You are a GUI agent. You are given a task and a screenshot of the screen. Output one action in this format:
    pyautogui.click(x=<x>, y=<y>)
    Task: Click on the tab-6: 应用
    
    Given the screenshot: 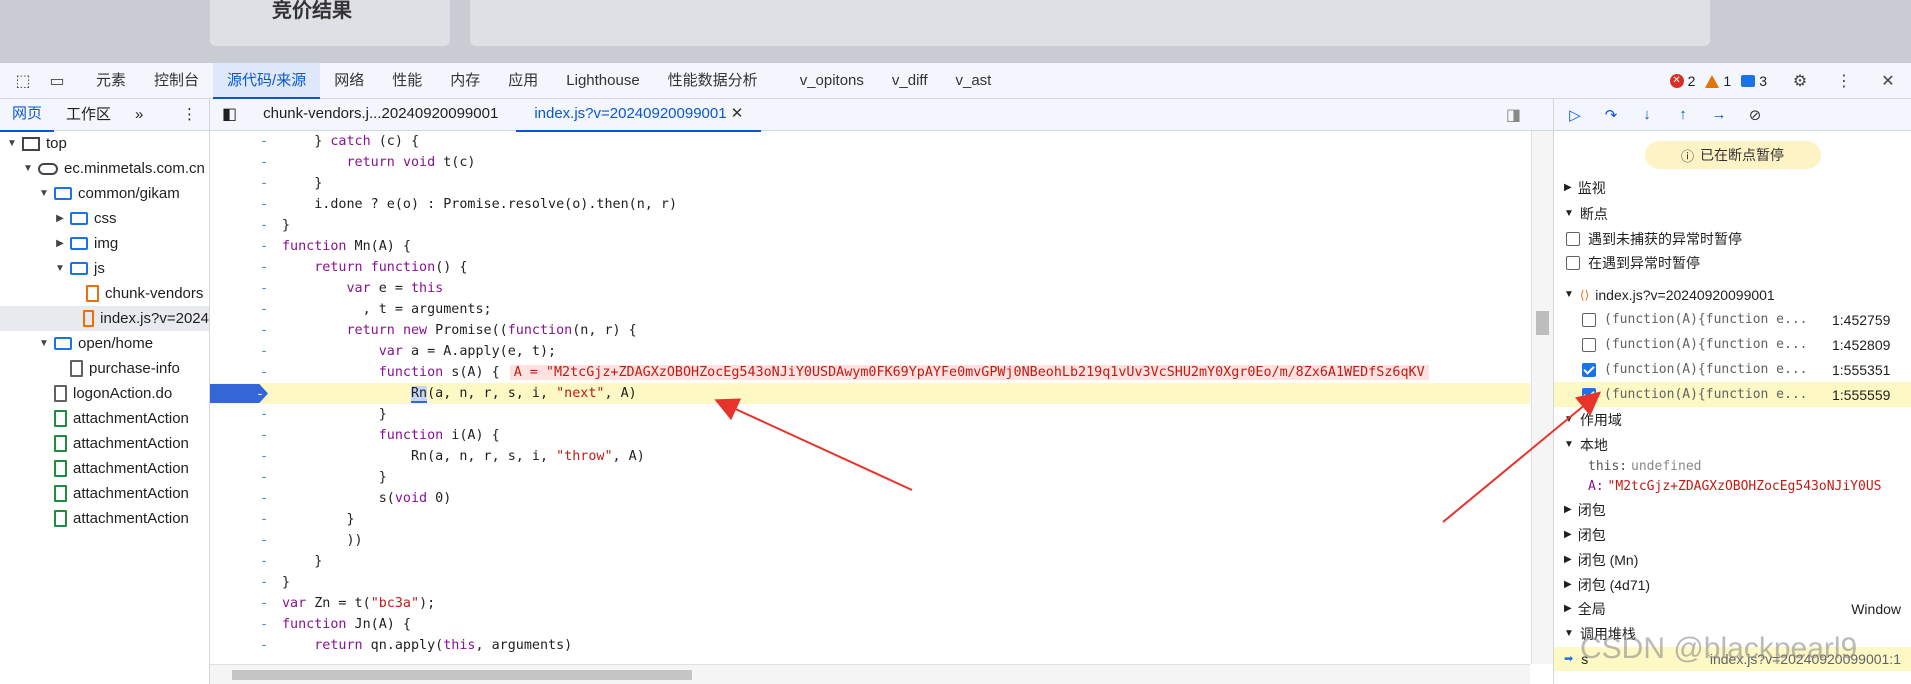 What is the action you would take?
    pyautogui.click(x=523, y=81)
    